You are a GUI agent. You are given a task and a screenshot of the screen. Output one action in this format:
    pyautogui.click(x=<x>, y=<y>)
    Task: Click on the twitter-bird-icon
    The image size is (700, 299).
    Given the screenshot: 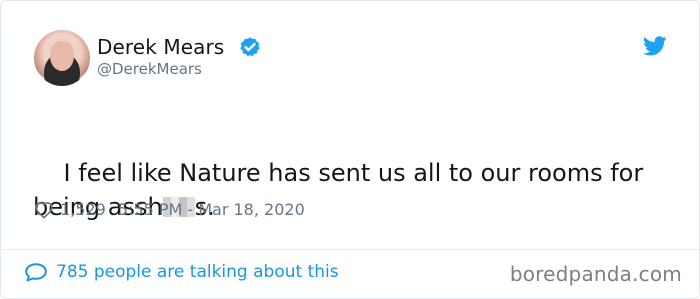 What is the action you would take?
    pyautogui.click(x=655, y=46)
    